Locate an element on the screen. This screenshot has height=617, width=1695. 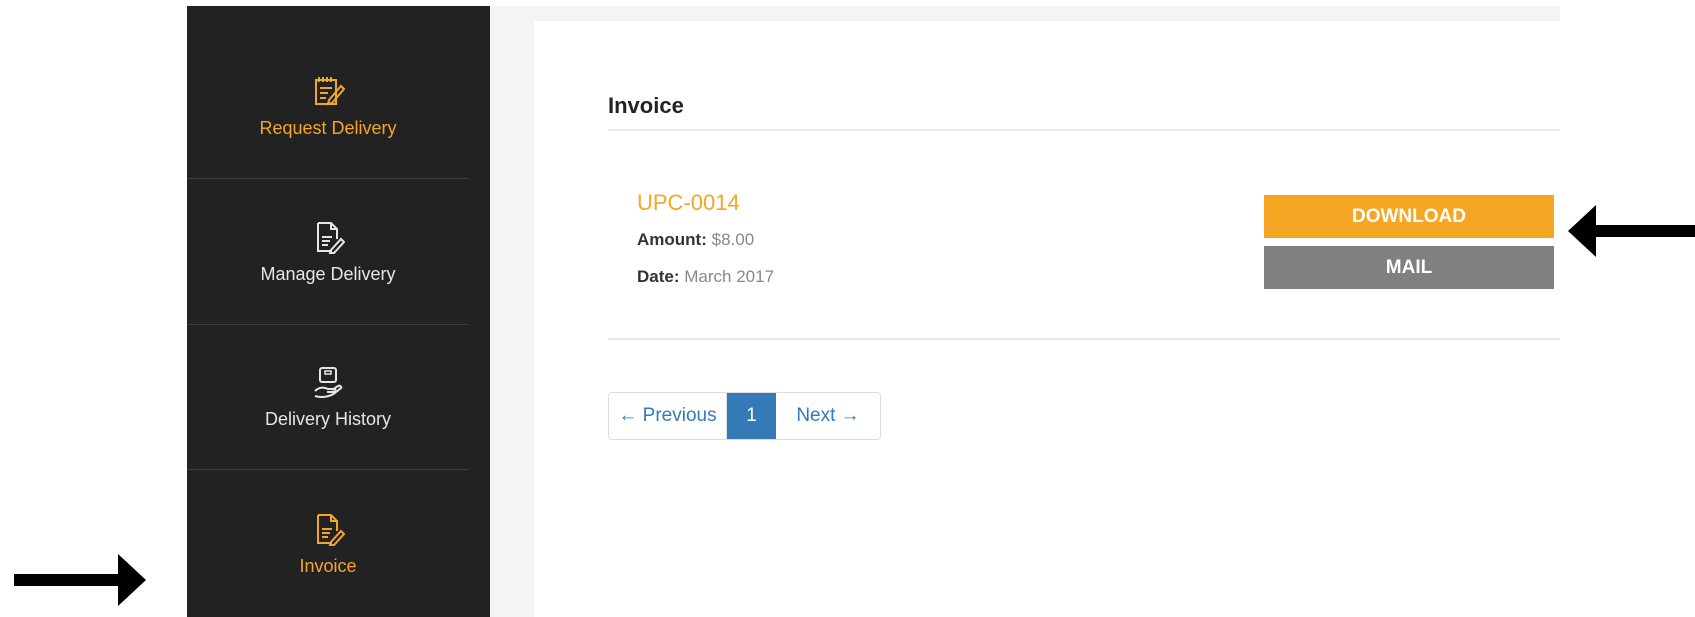
invoice-number: UPC-0014 is located at coordinates (688, 203).